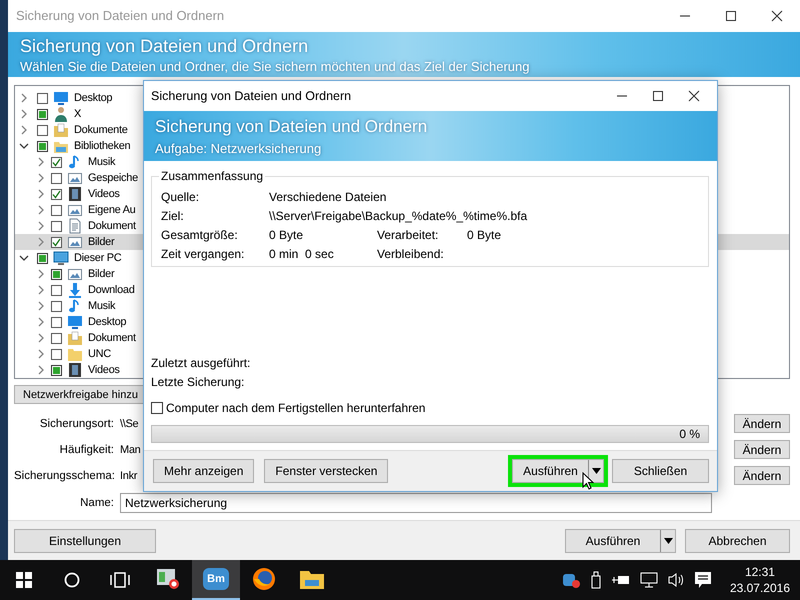 This screenshot has height=600, width=800. I want to click on status-label: Zuletzt ausgeführt:, so click(201, 363).